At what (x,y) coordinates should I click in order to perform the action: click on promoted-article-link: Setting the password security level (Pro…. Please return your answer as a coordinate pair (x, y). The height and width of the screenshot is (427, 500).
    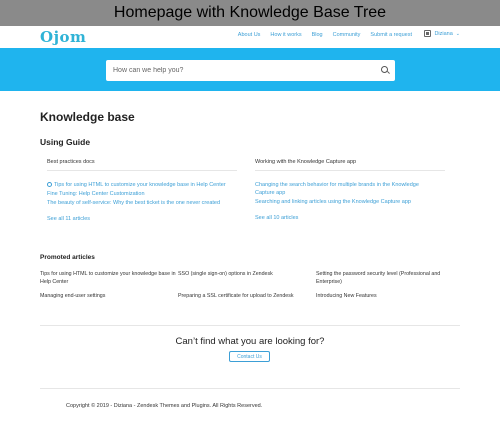
    Looking at the image, I should click on (388, 278).